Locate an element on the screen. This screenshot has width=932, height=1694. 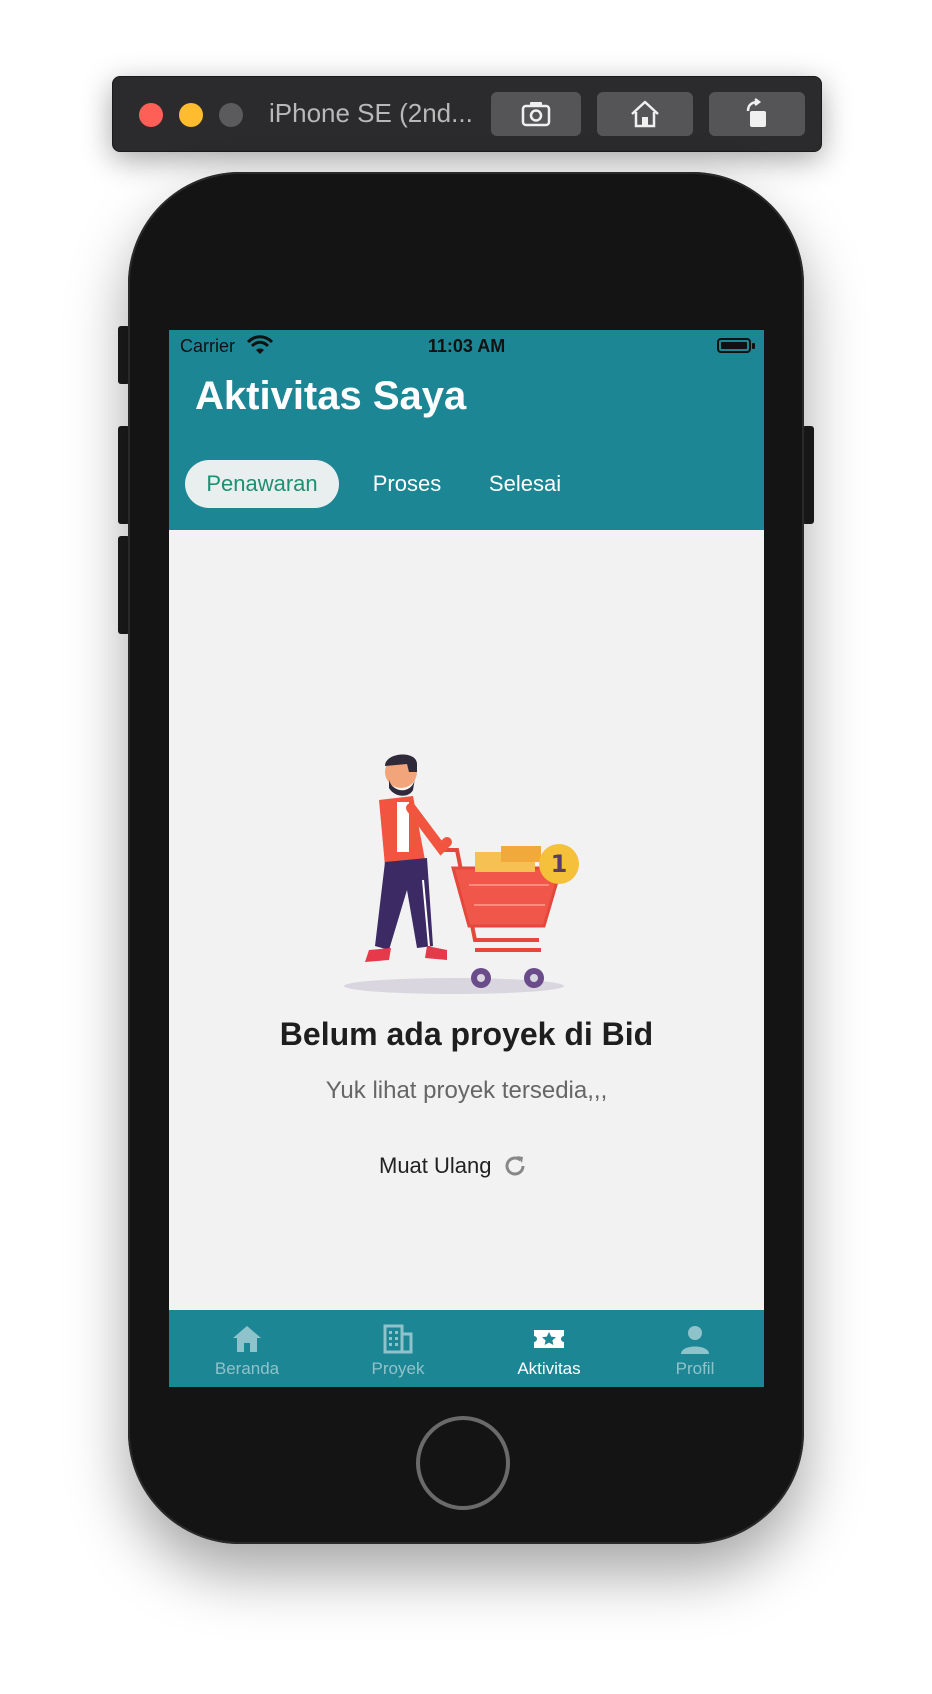
zoom-window-button is located at coordinates (231, 115).